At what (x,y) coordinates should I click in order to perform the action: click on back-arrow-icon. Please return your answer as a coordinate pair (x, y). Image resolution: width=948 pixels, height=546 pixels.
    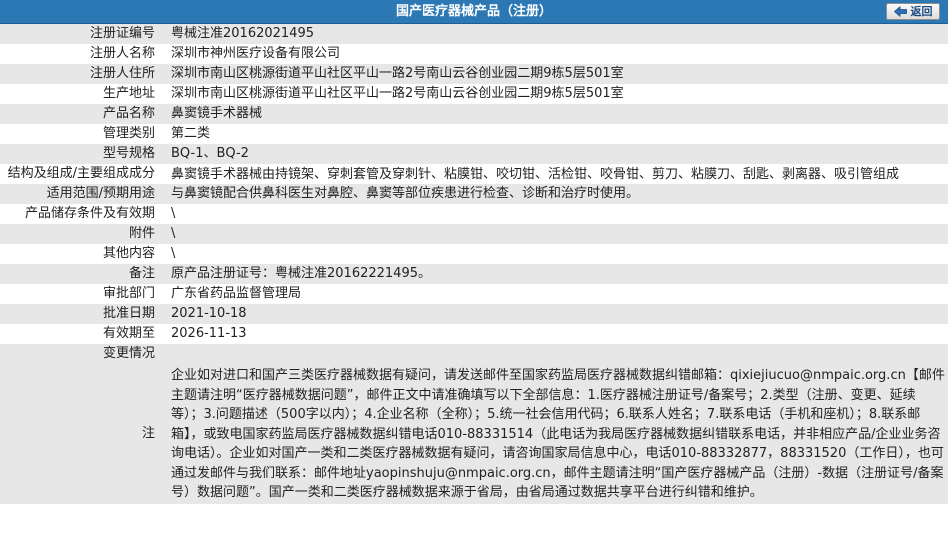
    Looking at the image, I should click on (900, 11).